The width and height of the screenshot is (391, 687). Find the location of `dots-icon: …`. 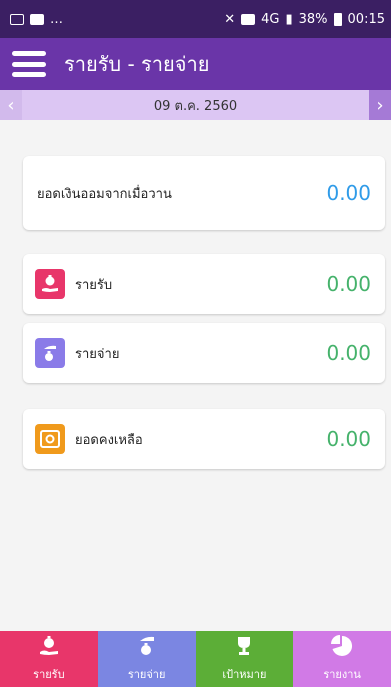

dots-icon: … is located at coordinates (56, 19).